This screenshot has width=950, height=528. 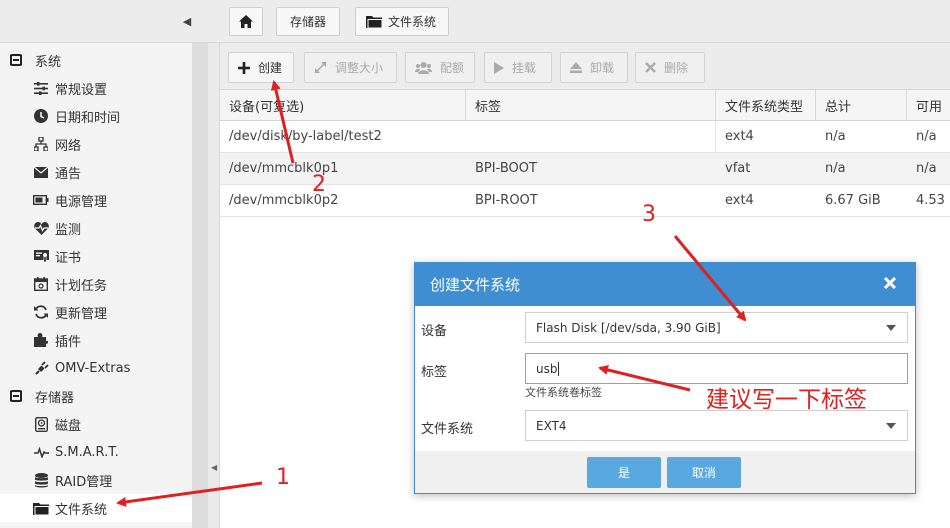 I want to click on splitter-arrow-icon: ◀, so click(x=214, y=467).